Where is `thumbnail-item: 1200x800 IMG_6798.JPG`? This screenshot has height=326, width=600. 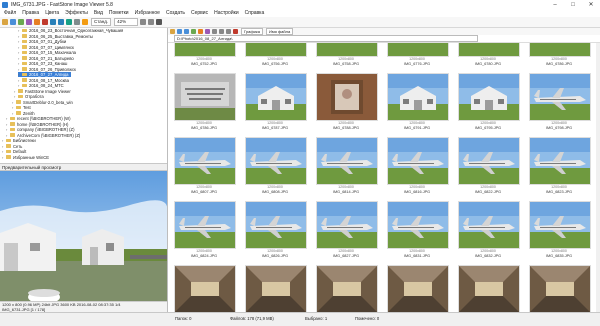 thumbnail-item: 1200x800 IMG_6798.JPG is located at coordinates (559, 103).